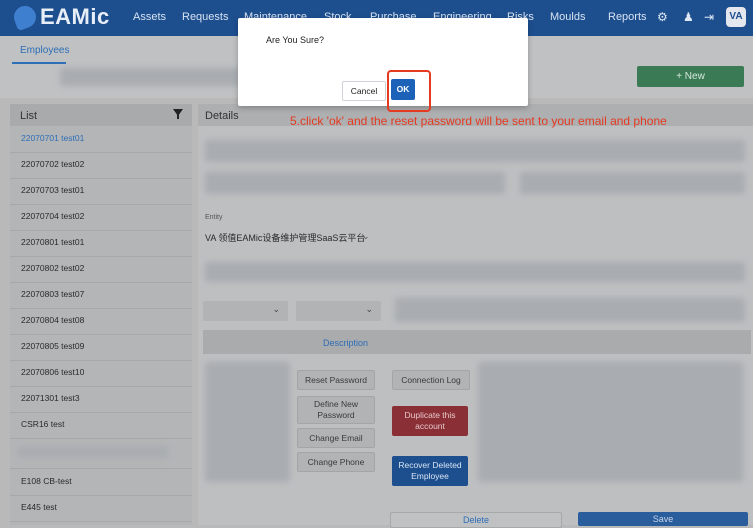 This screenshot has width=753, height=528. I want to click on list-item: E108 CB-test, so click(101, 482).